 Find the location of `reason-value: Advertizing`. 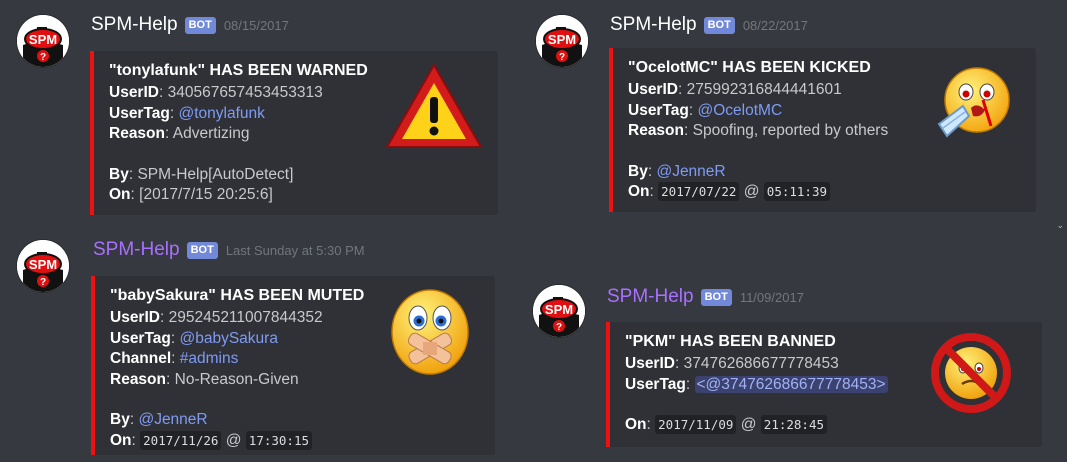

reason-value: Advertizing is located at coordinates (211, 133).